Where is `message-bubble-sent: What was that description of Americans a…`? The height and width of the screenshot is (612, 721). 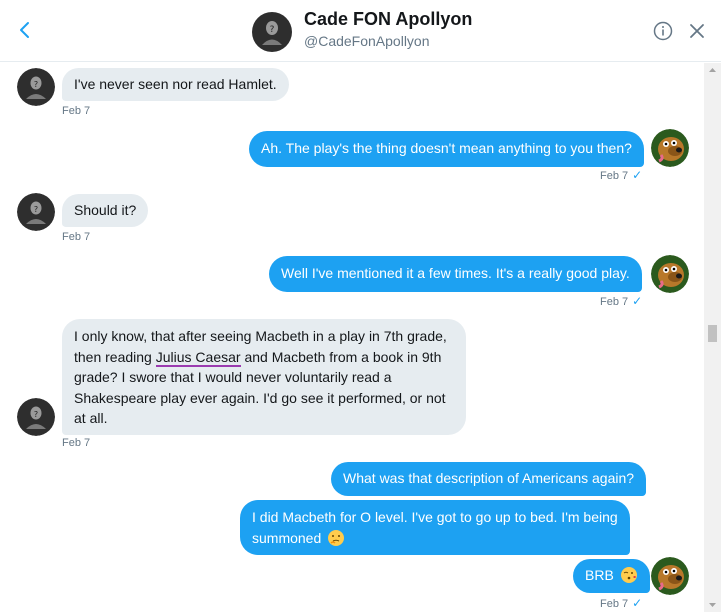 message-bubble-sent: What was that description of Americans a… is located at coordinates (489, 479).